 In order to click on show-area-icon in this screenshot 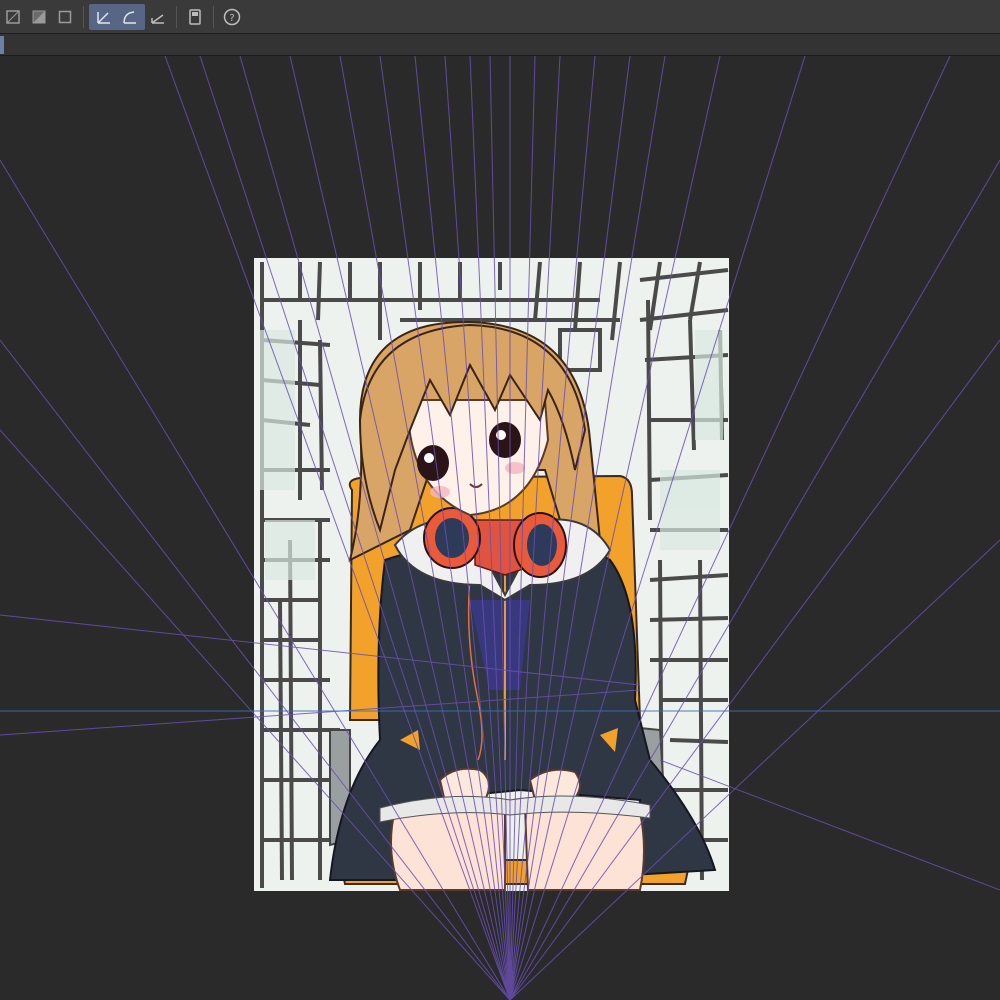, I will do `click(65, 17)`.